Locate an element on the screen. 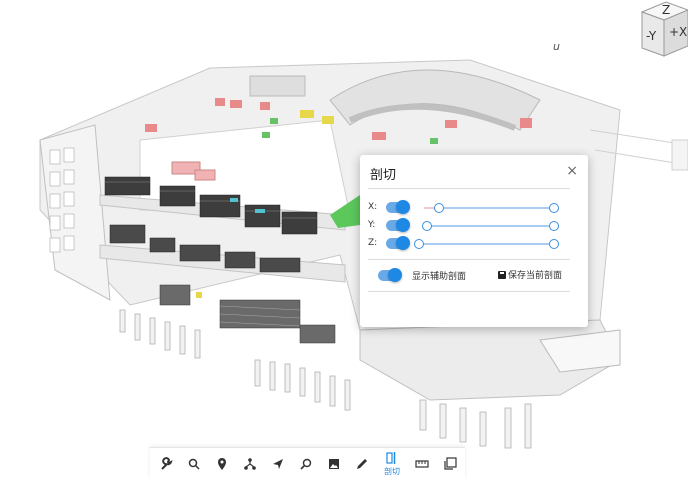 Image resolution: width=688 pixels, height=479 pixels. toggle-y is located at coordinates (398, 225).